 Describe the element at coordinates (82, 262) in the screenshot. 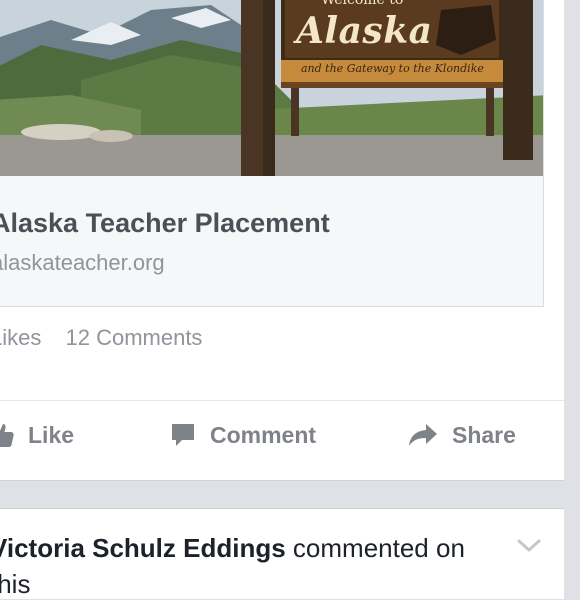

I see `link-domain: alaskateacher.org` at that location.